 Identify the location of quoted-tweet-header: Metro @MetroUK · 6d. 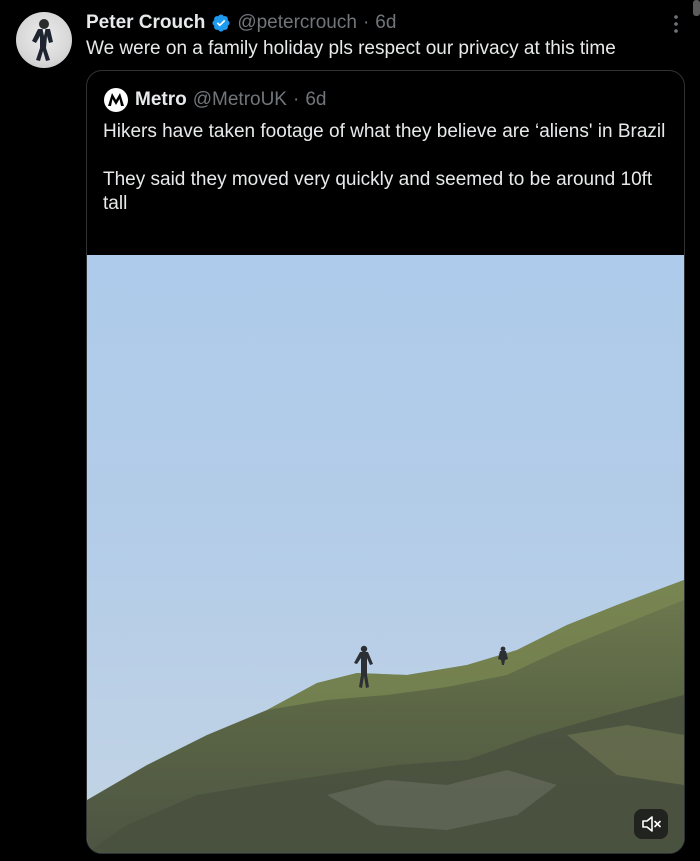
(214, 100).